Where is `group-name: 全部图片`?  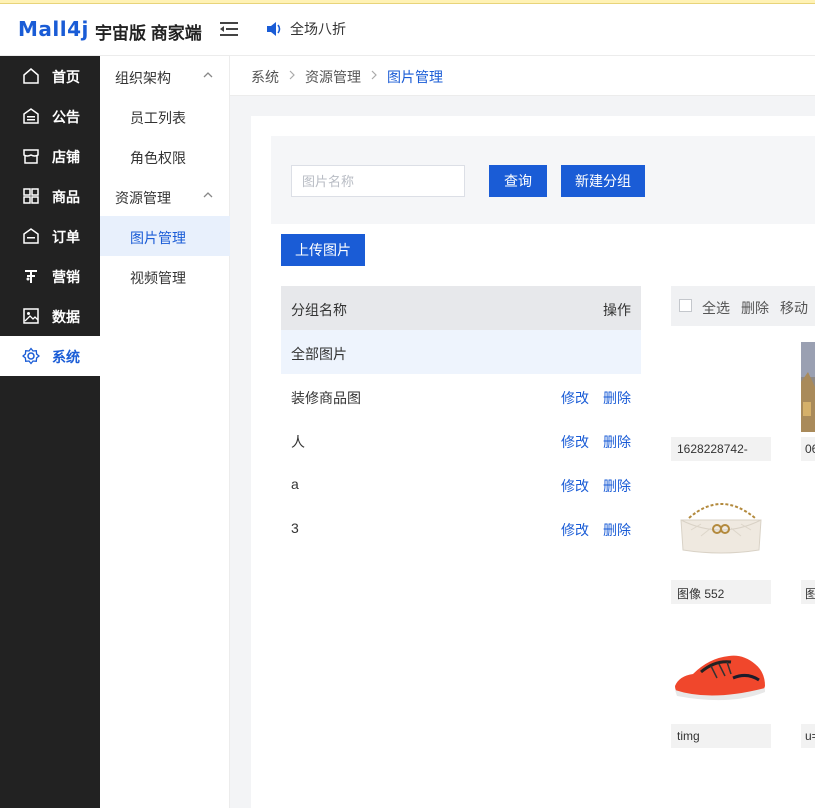
group-name: 全部图片 is located at coordinates (319, 354).